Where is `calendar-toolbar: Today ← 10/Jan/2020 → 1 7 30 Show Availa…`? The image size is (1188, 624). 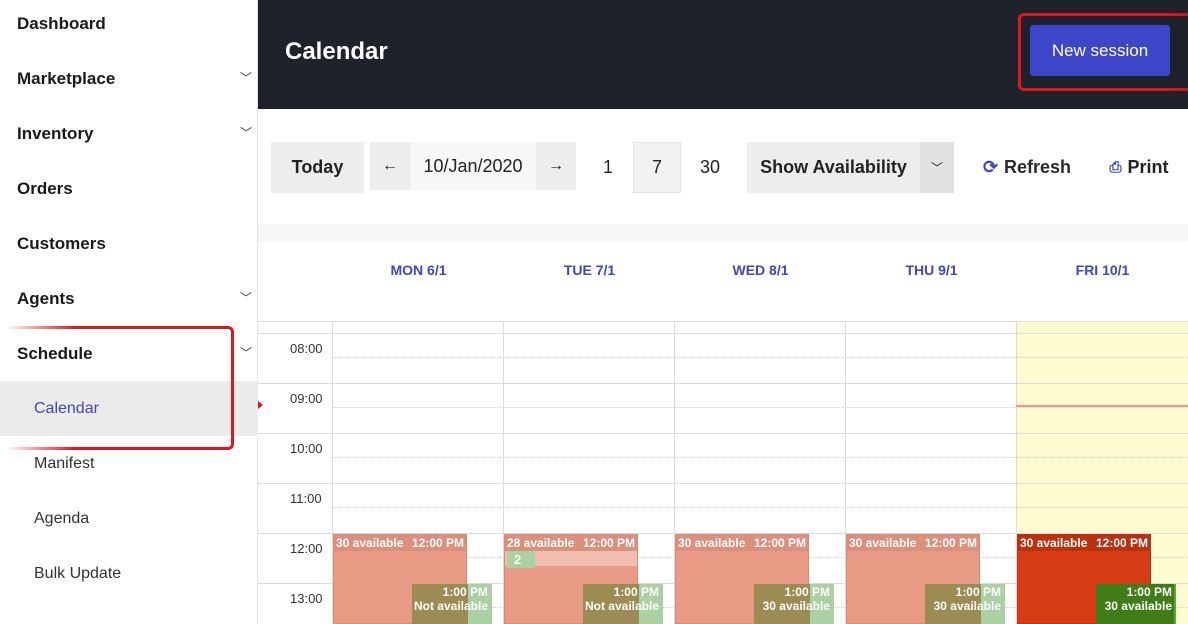 calendar-toolbar: Today ← 10/Jan/2020 → 1 7 30 Show Availa… is located at coordinates (723, 166).